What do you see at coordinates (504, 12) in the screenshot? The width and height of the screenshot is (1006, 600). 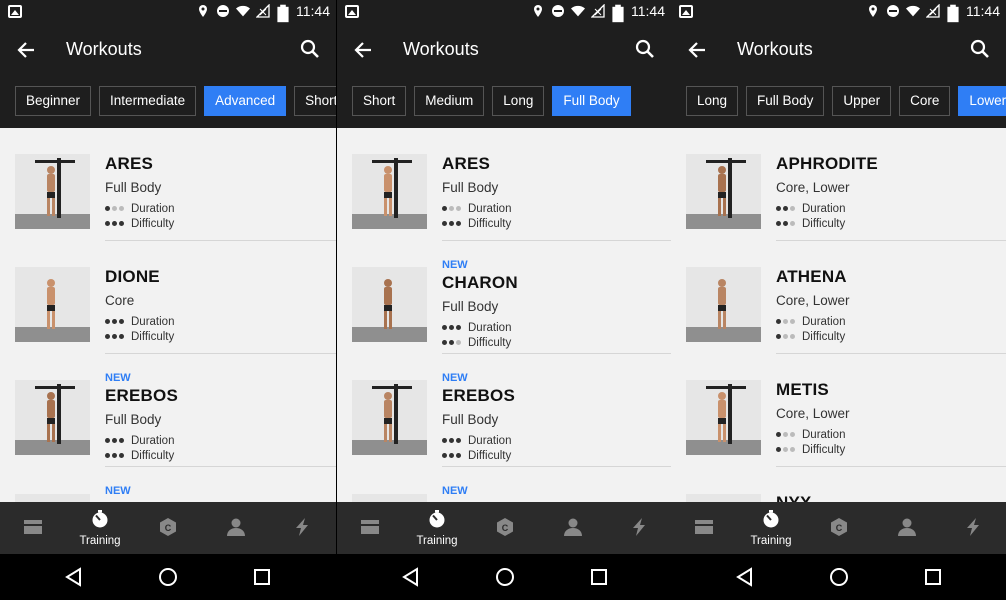 I see `status-bar: 11:44` at bounding box center [504, 12].